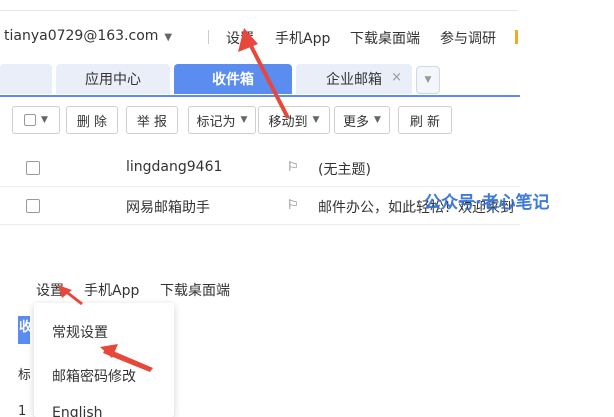 Image resolution: width=614 pixels, height=417 pixels. What do you see at coordinates (396, 77) in the screenshot?
I see `close-icon: ×` at bounding box center [396, 77].